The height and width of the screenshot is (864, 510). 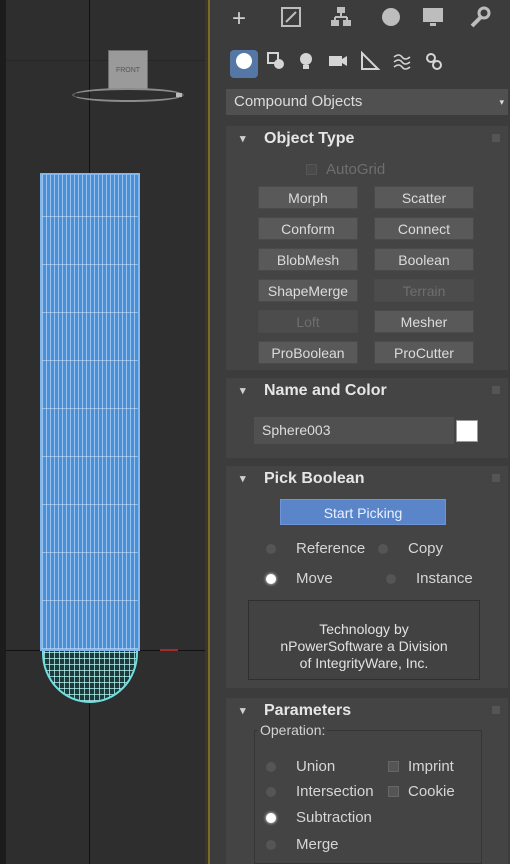 I want to click on merge-radio: Merge, so click(x=302, y=845).